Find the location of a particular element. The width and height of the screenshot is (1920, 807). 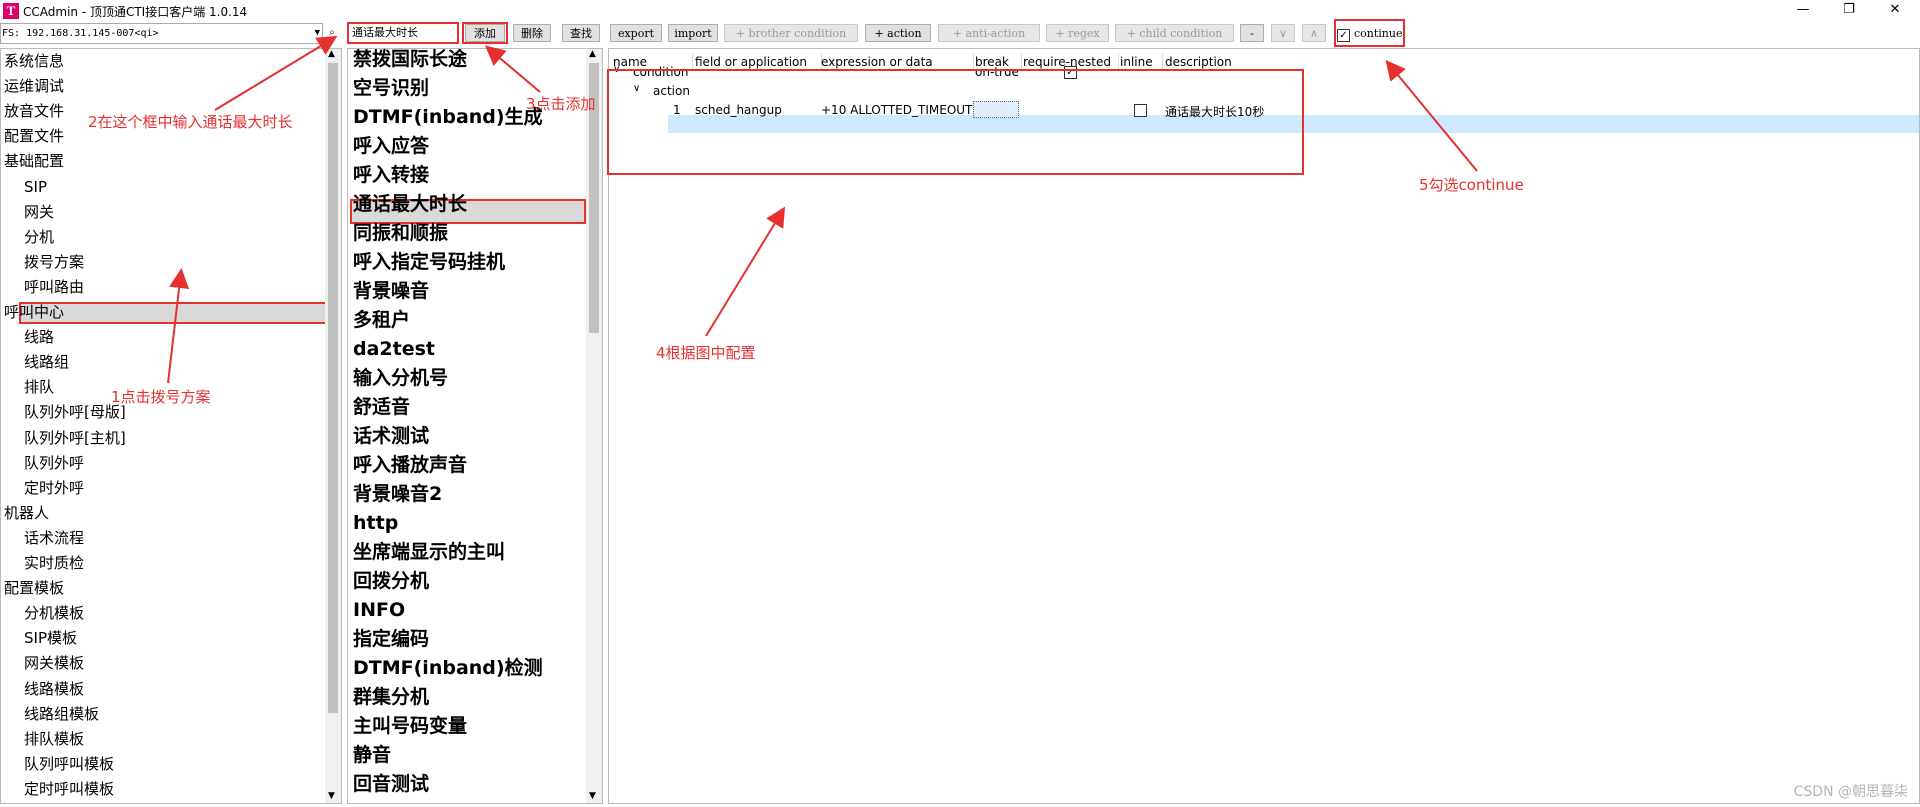

title-bar: T CCAdmin - 顶顶通CTI接口客户端 1.0.14 — ❐ ✕ is located at coordinates (960, 11).